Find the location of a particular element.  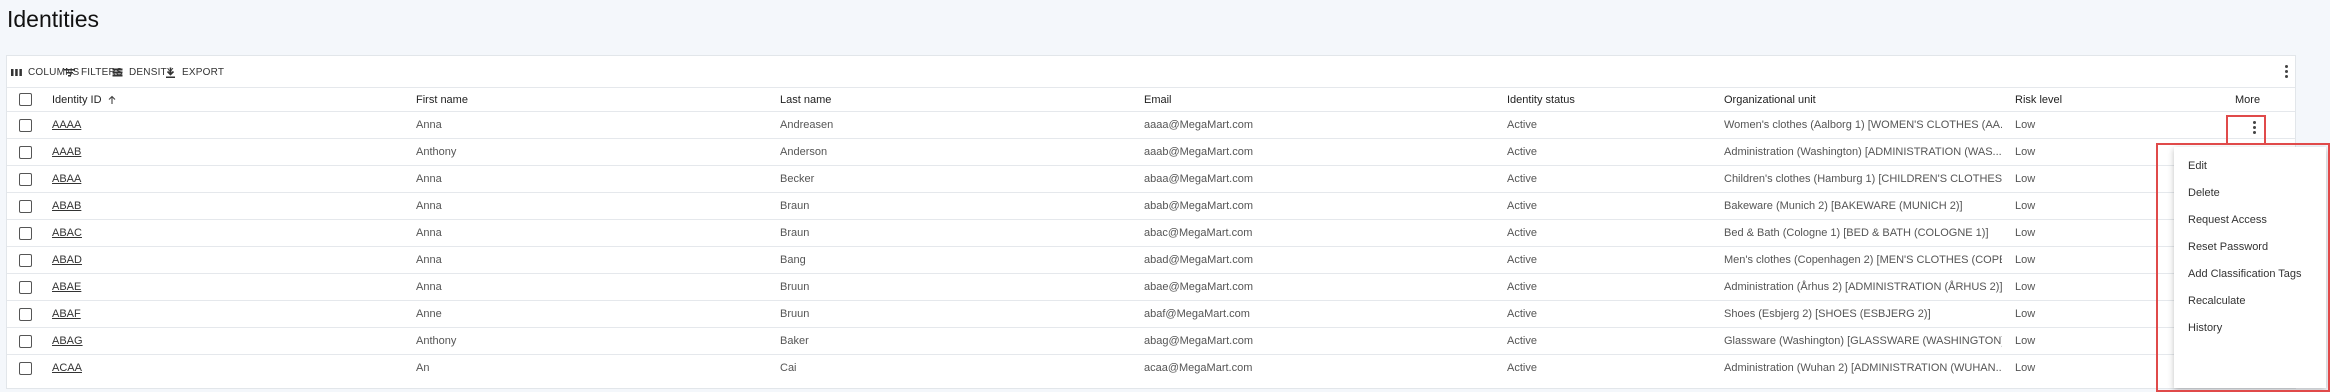

email-cell: abab@MegaMart.com is located at coordinates (1198, 206).